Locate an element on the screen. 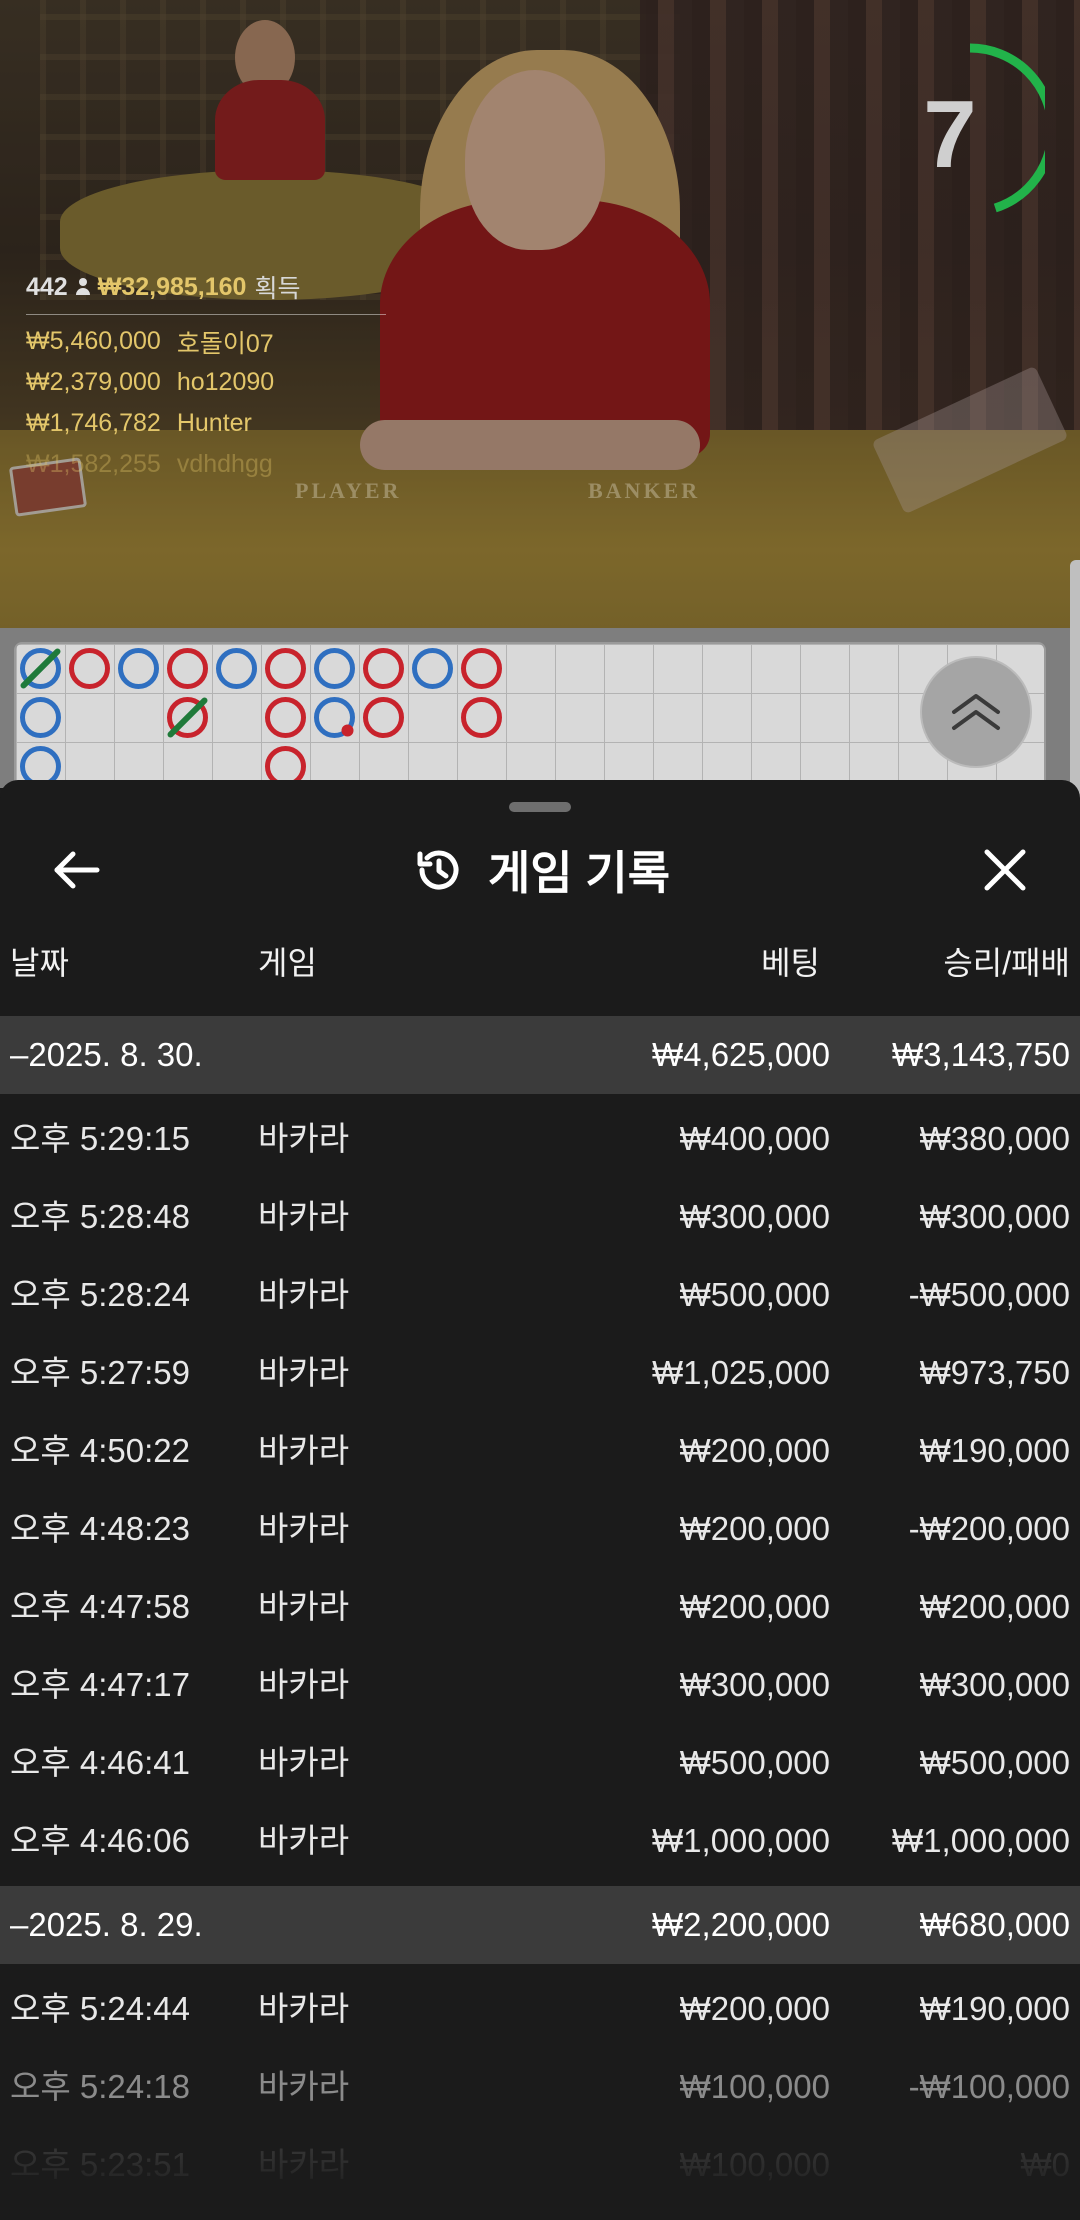 Image resolution: width=1080 pixels, height=2220 pixels. row-time: 오후 5:28:48 is located at coordinates (100, 1216).